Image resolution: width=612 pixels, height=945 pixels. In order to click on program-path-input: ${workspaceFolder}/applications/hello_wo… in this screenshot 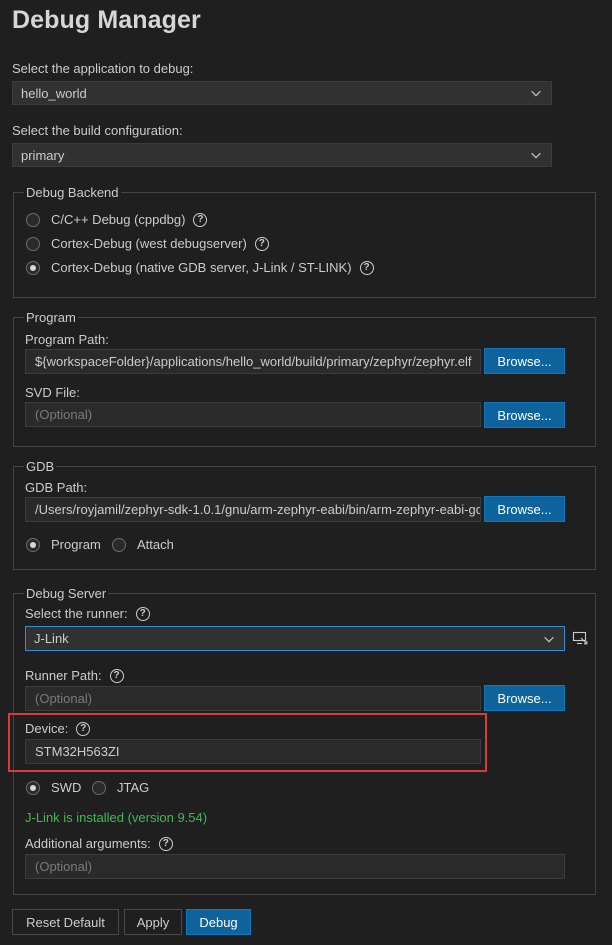, I will do `click(253, 361)`.